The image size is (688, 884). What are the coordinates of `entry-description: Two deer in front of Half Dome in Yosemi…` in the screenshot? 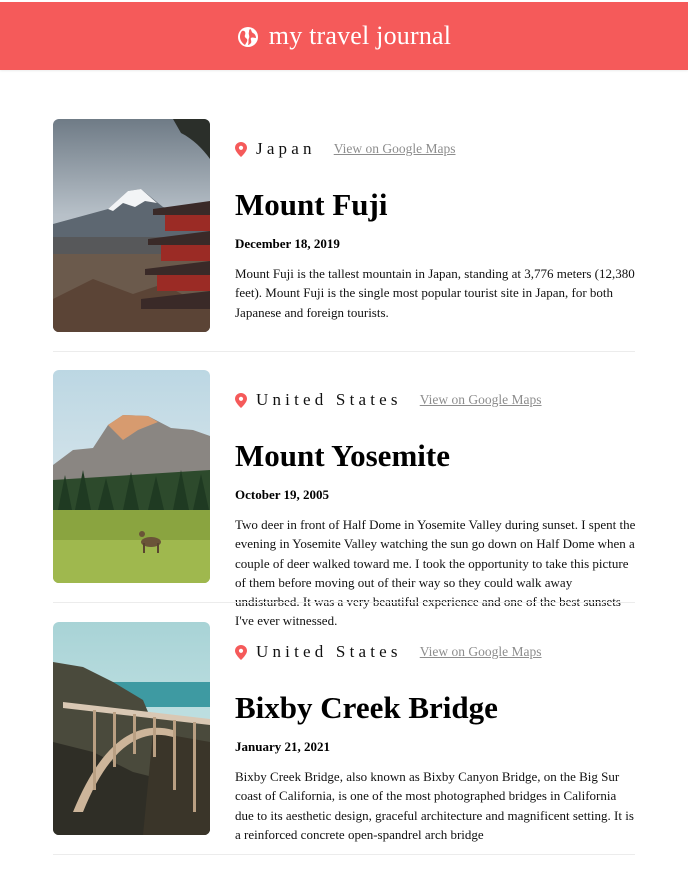 It's located at (435, 573).